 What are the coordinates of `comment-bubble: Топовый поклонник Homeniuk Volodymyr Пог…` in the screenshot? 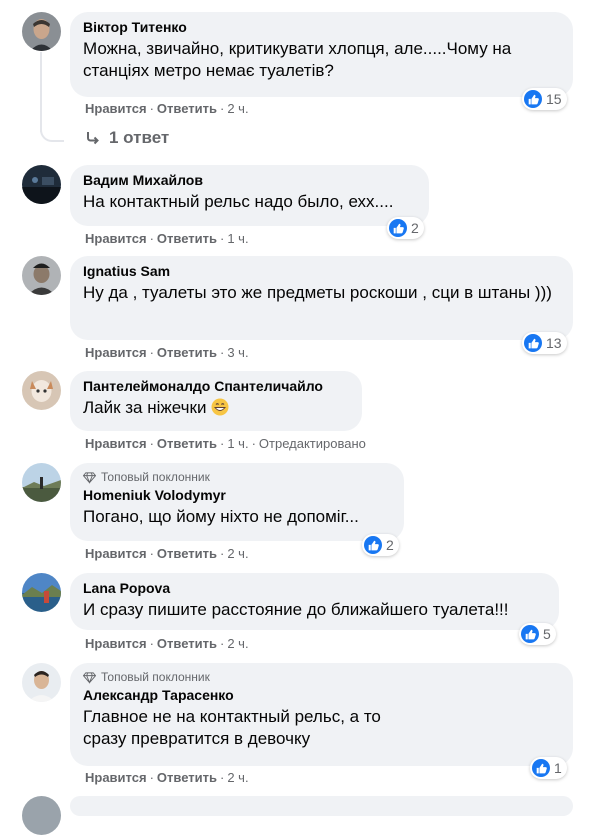 It's located at (237, 502).